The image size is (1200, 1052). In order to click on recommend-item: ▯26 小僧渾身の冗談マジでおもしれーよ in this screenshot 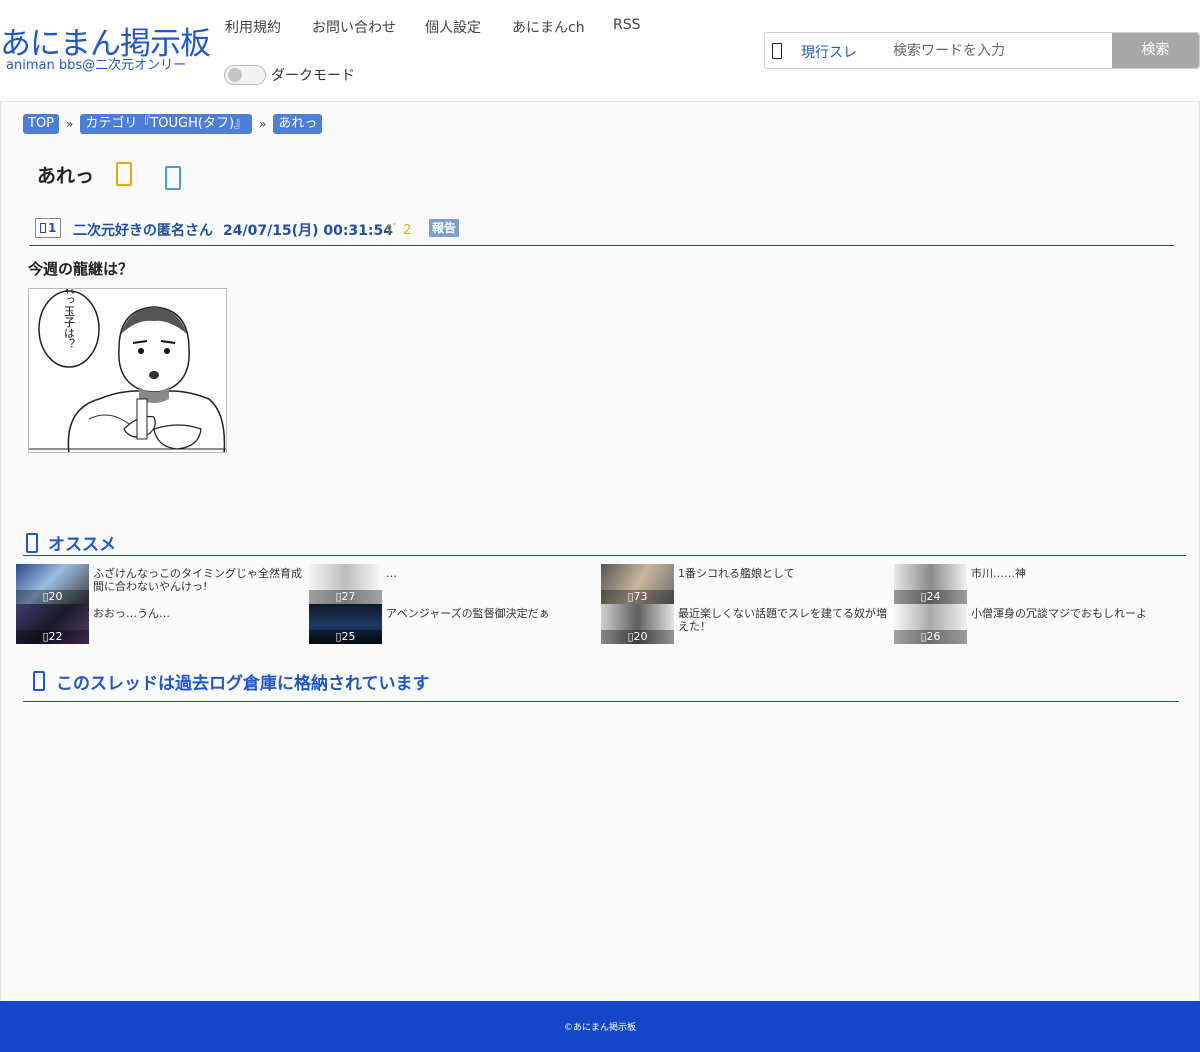, I will do `click(1039, 624)`.